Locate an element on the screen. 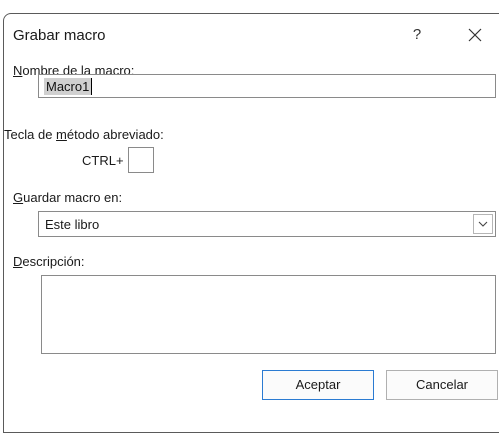 The image size is (499, 433). dropdown-button is located at coordinates (483, 224).